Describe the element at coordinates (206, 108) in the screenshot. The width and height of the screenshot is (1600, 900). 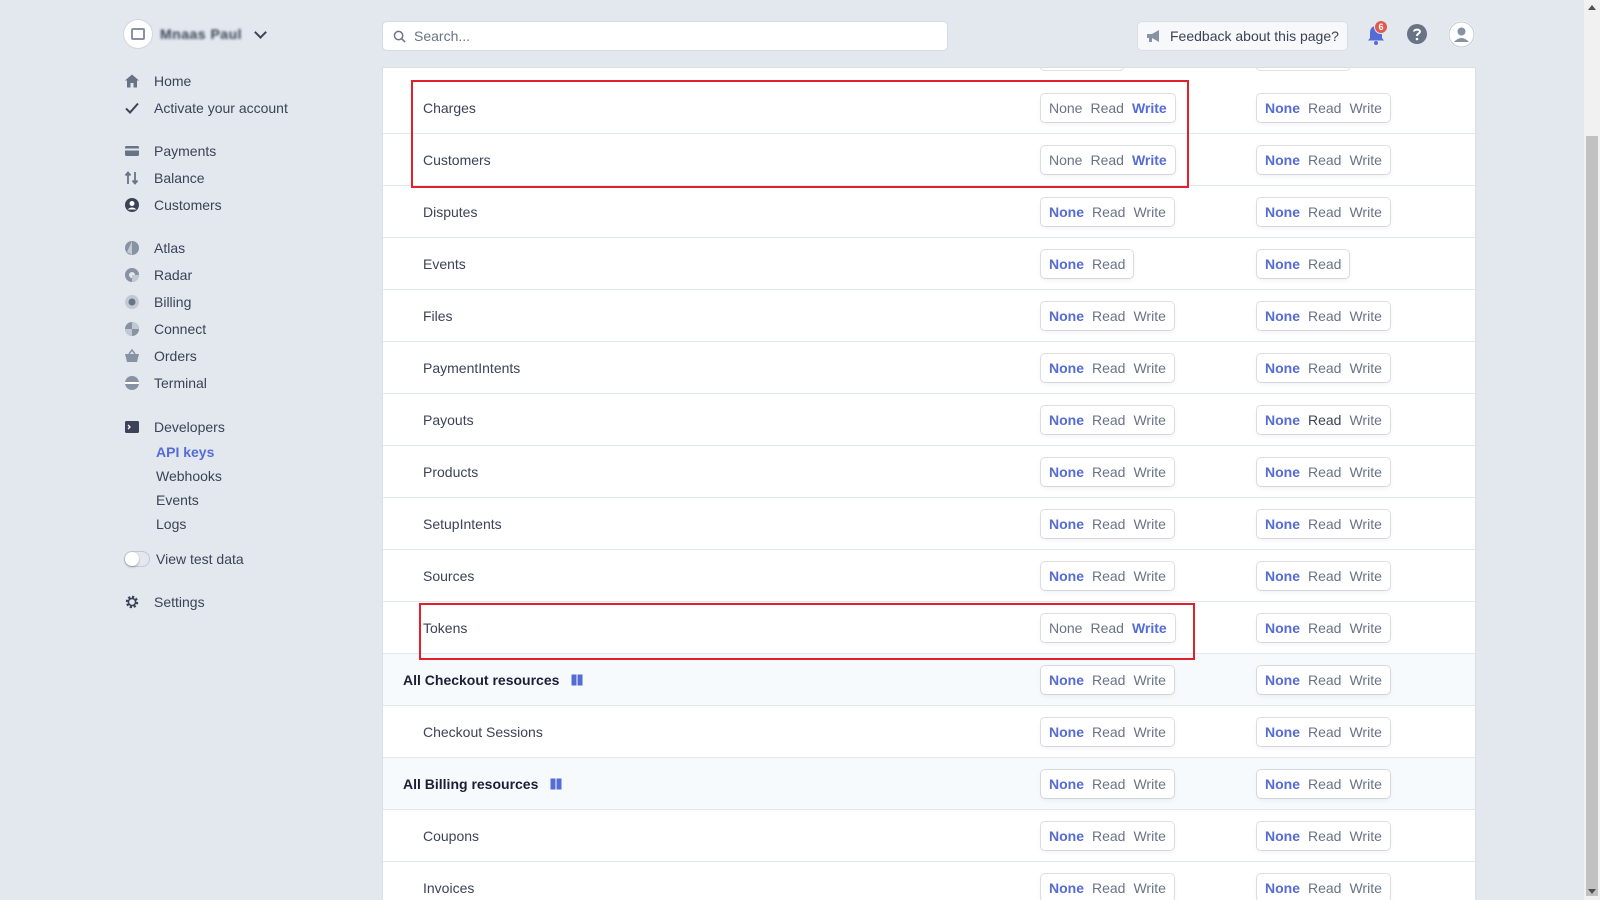
I see `sidebar-item-activate: Activate your account` at that location.